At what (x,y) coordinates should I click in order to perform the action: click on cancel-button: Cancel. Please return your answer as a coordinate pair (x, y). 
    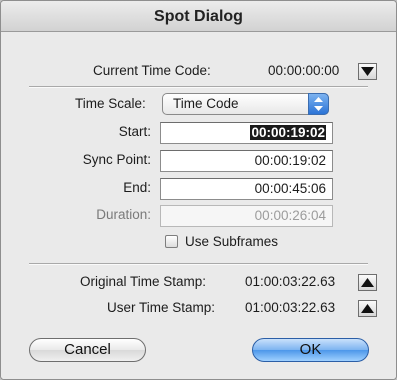
    Looking at the image, I should click on (87, 350).